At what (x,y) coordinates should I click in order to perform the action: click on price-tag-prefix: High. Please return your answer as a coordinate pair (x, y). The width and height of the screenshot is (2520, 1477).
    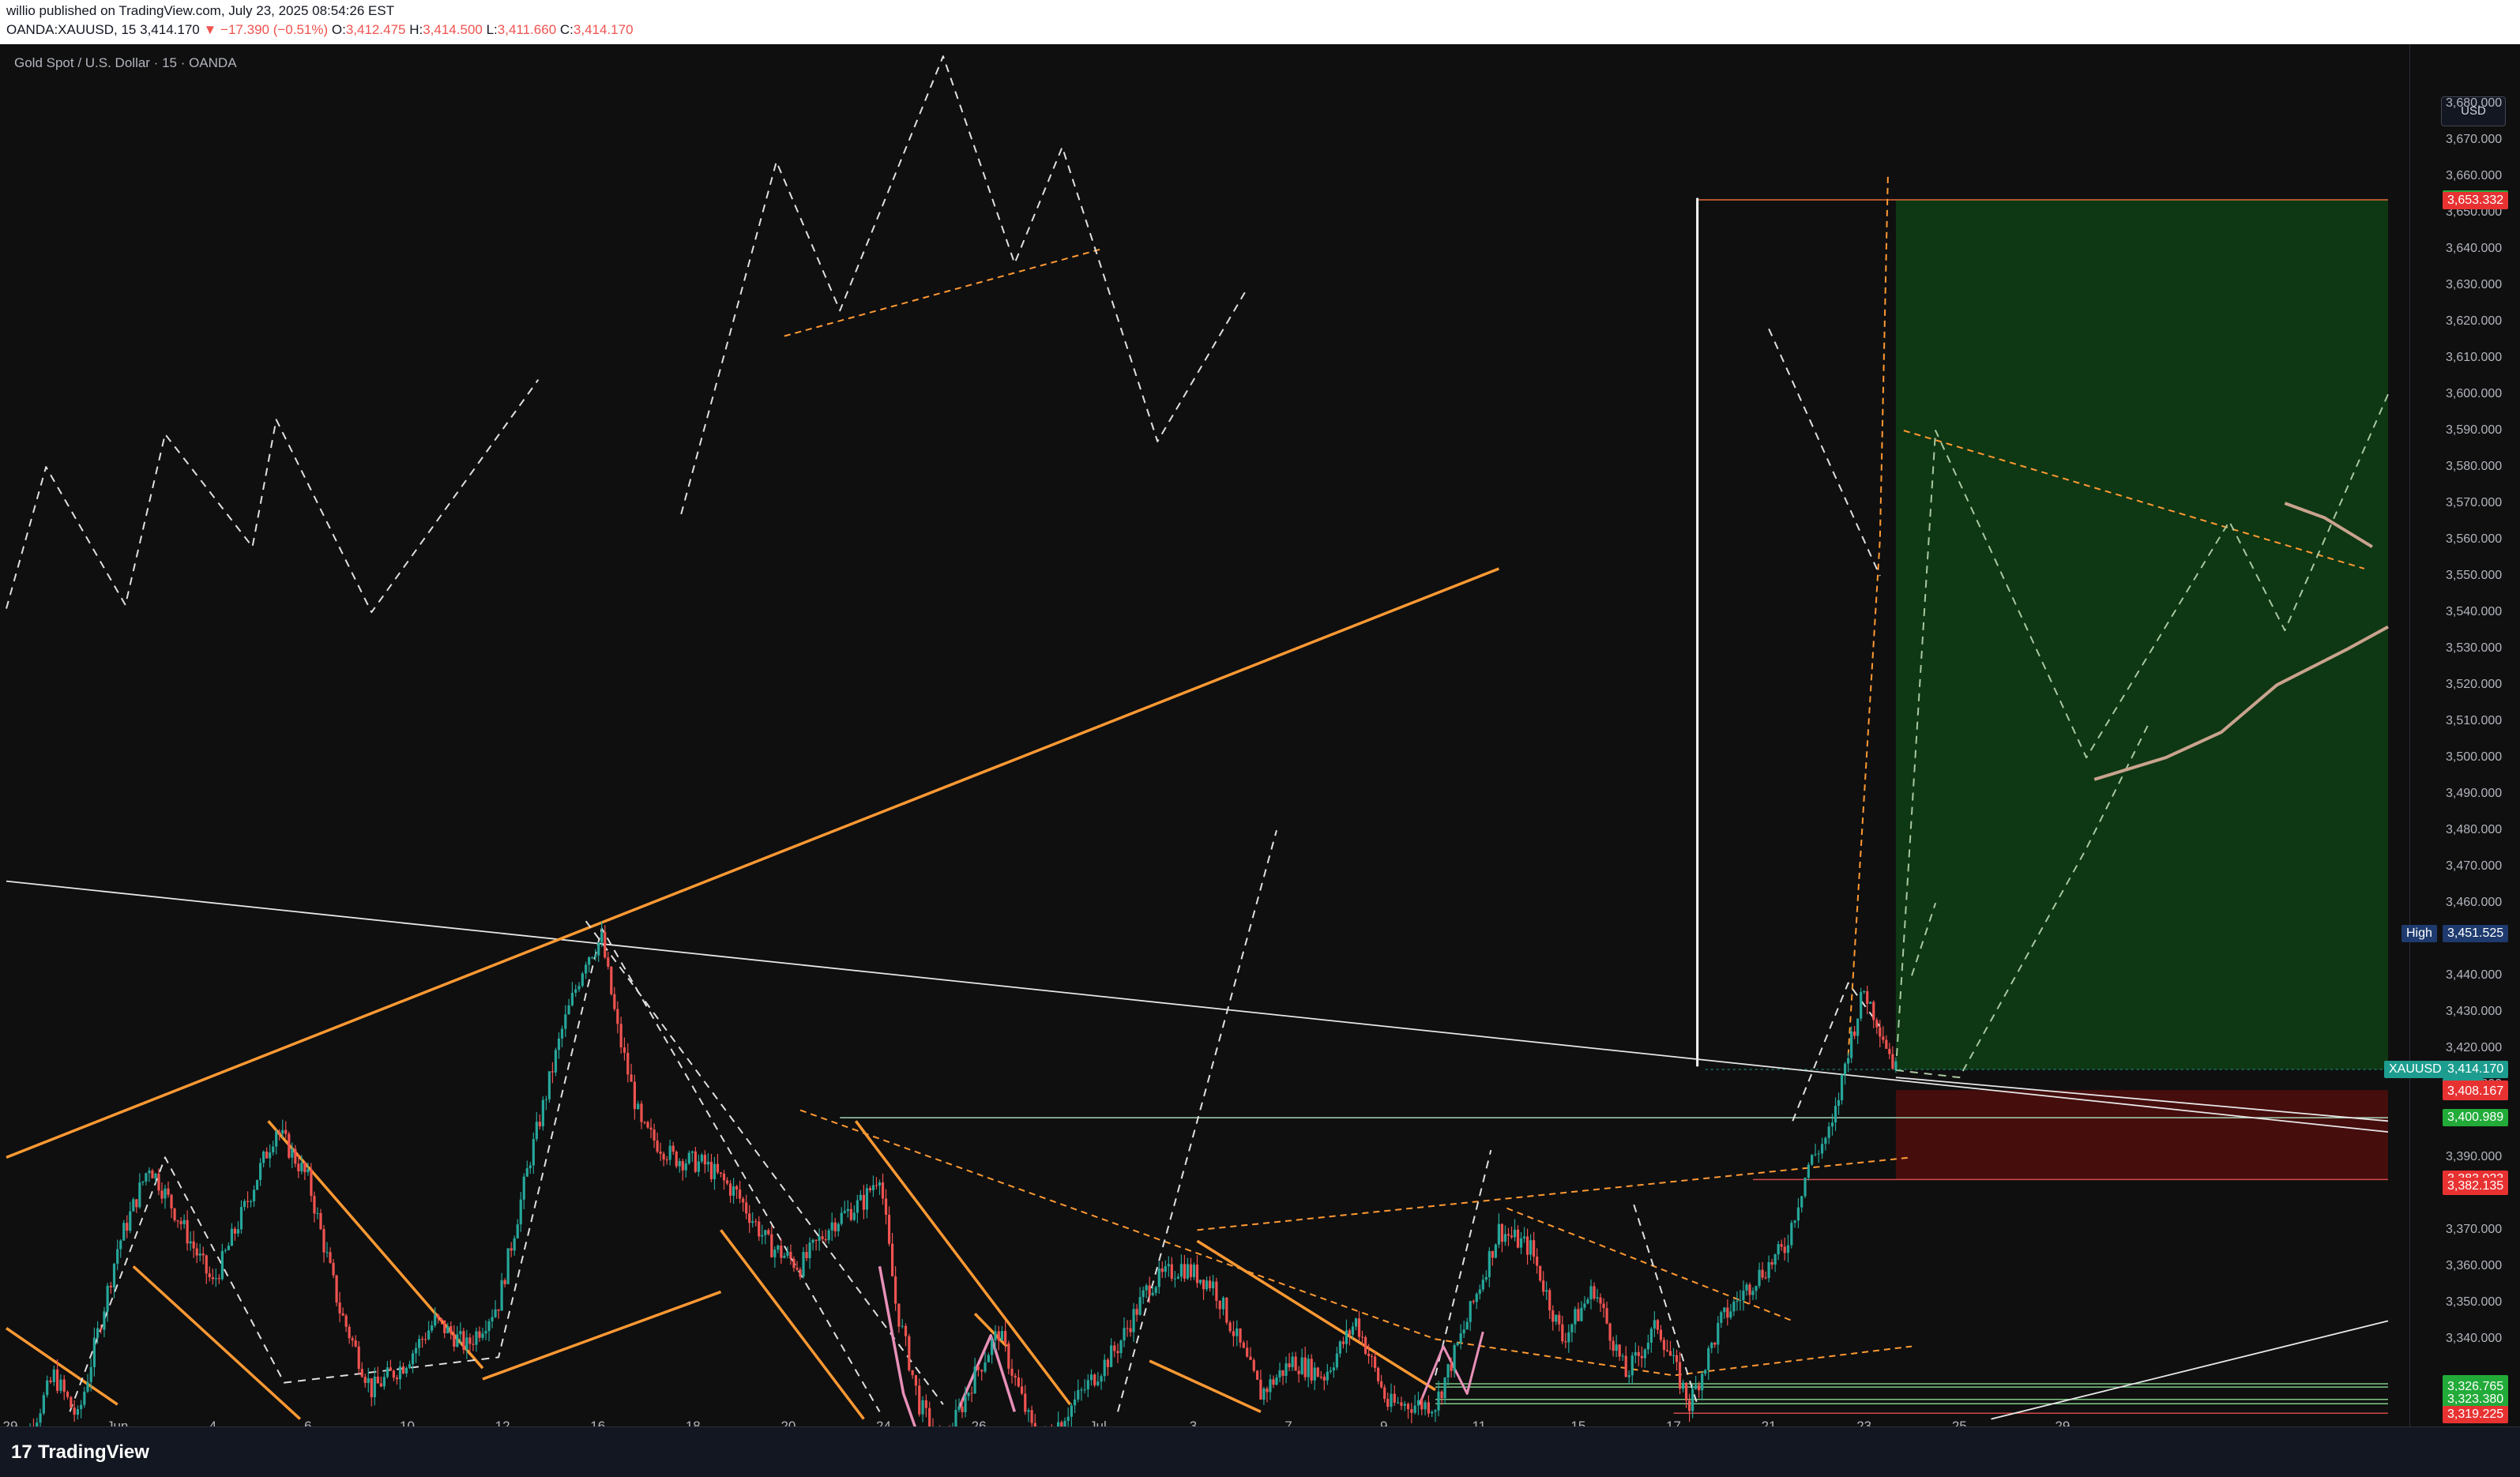
    Looking at the image, I should click on (2419, 934).